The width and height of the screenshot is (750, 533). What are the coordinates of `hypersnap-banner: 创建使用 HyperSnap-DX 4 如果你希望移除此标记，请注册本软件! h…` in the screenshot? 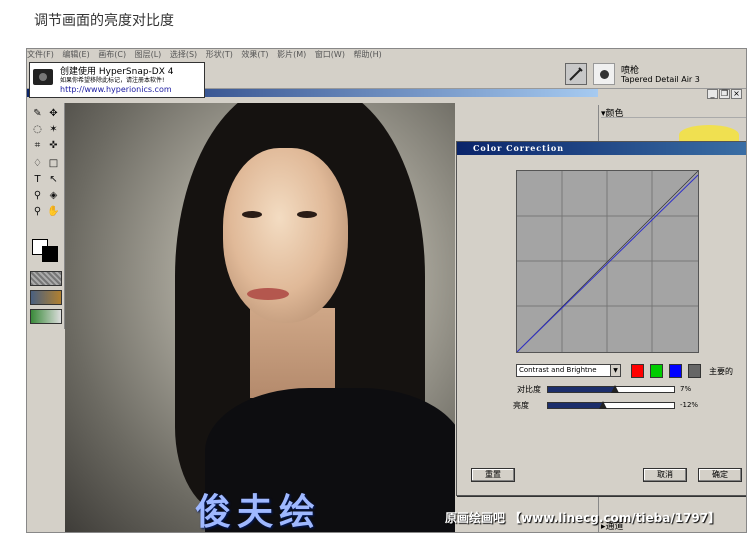 It's located at (117, 80).